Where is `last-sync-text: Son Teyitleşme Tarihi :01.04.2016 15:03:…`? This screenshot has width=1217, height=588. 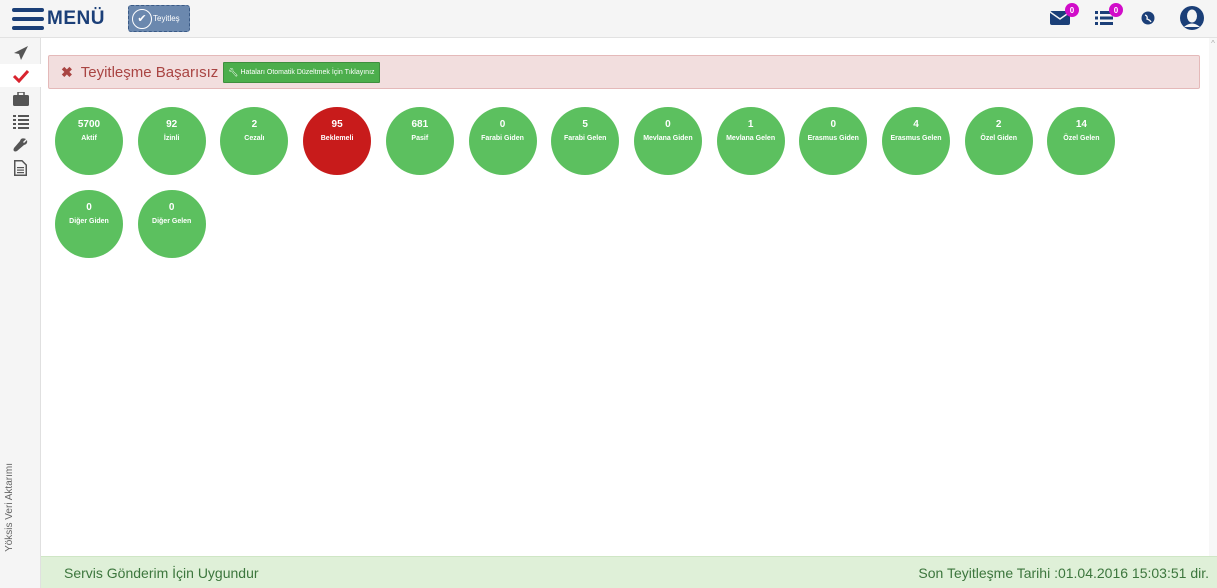 last-sync-text: Son Teyitleşme Tarihi :01.04.2016 15:03:… is located at coordinates (1063, 572).